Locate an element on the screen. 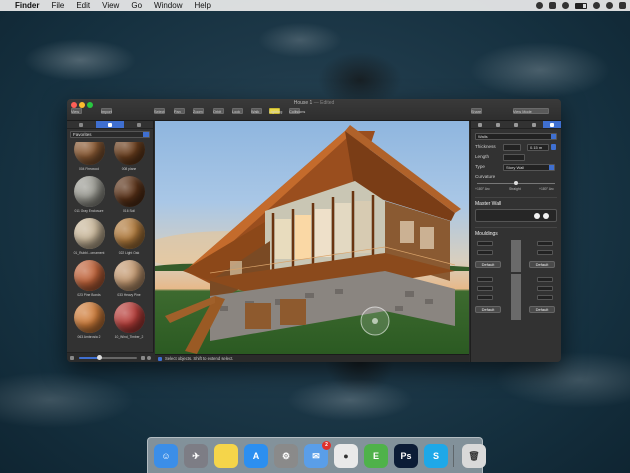 The height and width of the screenshot is (473, 630). dock-app is located at coordinates (226, 456).